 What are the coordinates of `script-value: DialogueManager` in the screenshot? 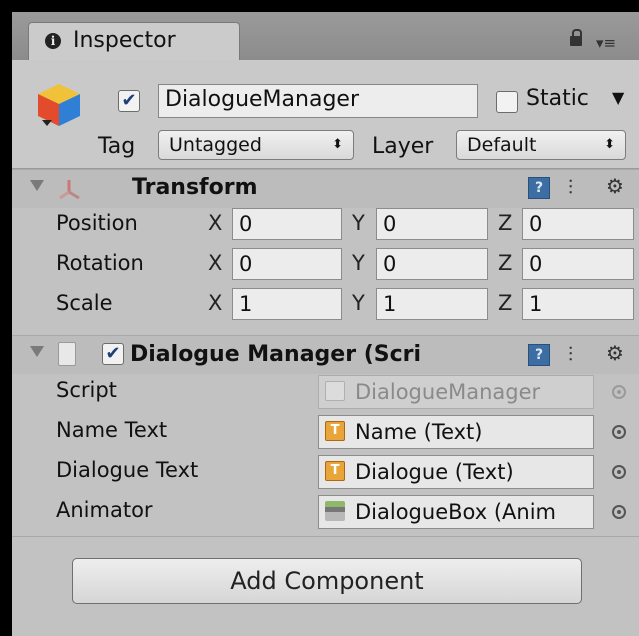 It's located at (448, 392).